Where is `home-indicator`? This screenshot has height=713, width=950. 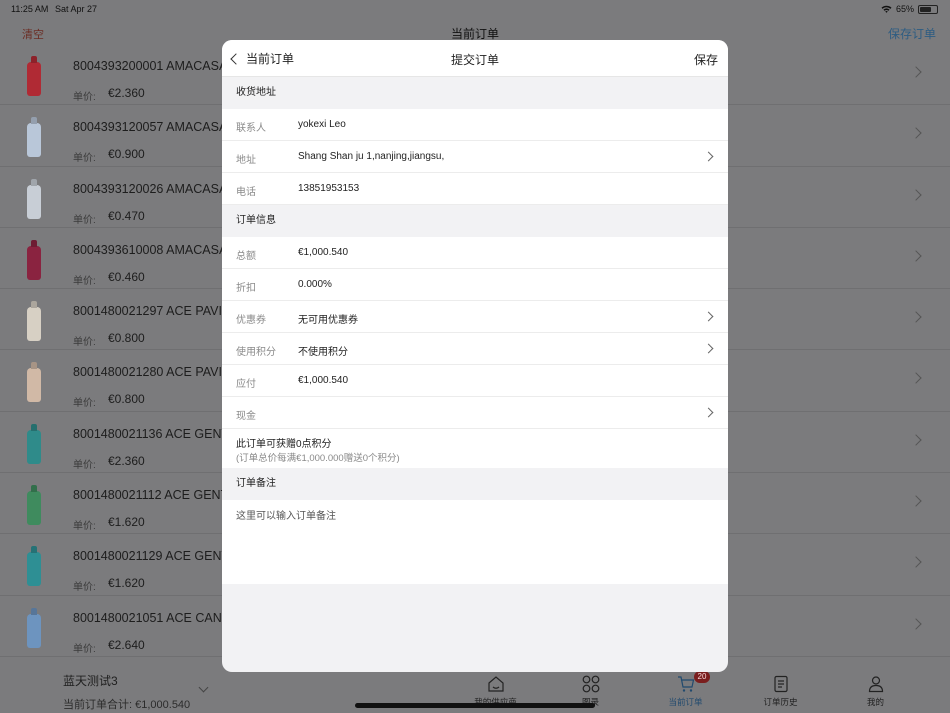
home-indicator is located at coordinates (475, 705).